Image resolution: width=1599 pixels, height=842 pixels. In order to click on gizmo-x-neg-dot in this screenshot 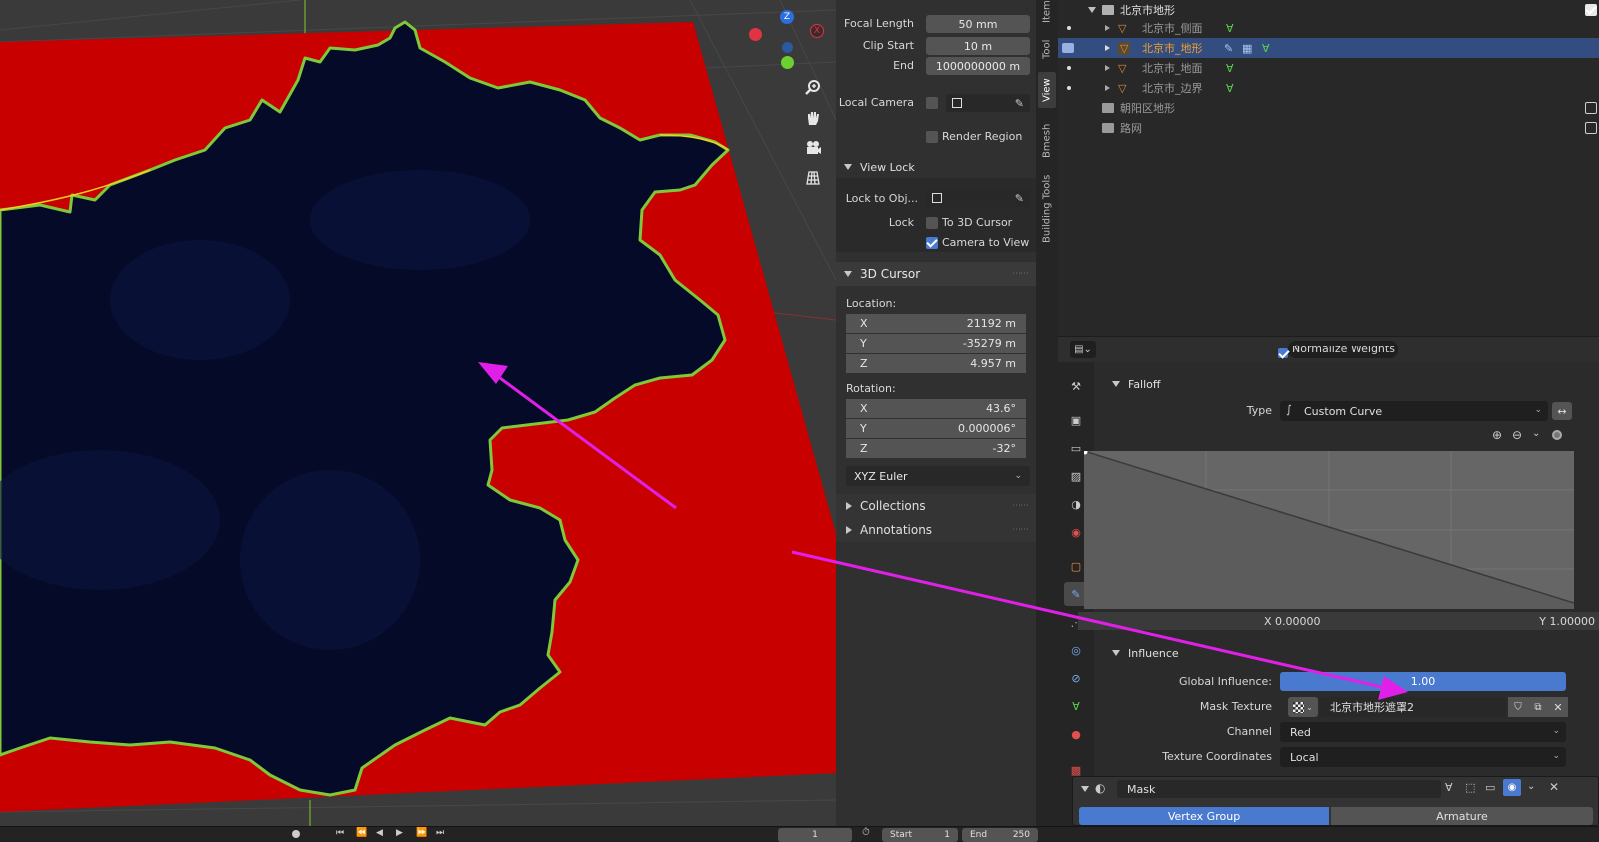, I will do `click(755, 34)`.